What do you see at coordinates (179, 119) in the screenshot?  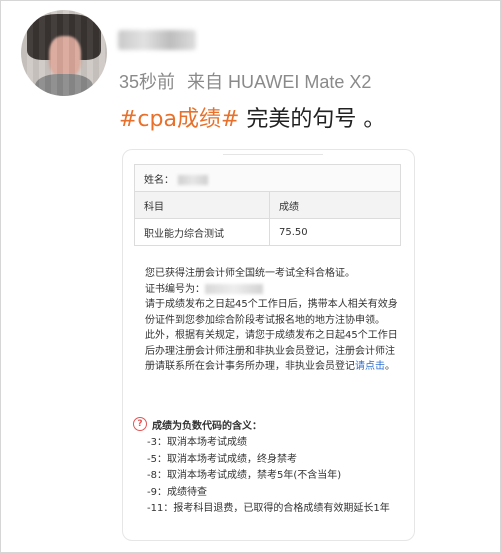 I see `hashtag-link: #cpa成绩#` at bounding box center [179, 119].